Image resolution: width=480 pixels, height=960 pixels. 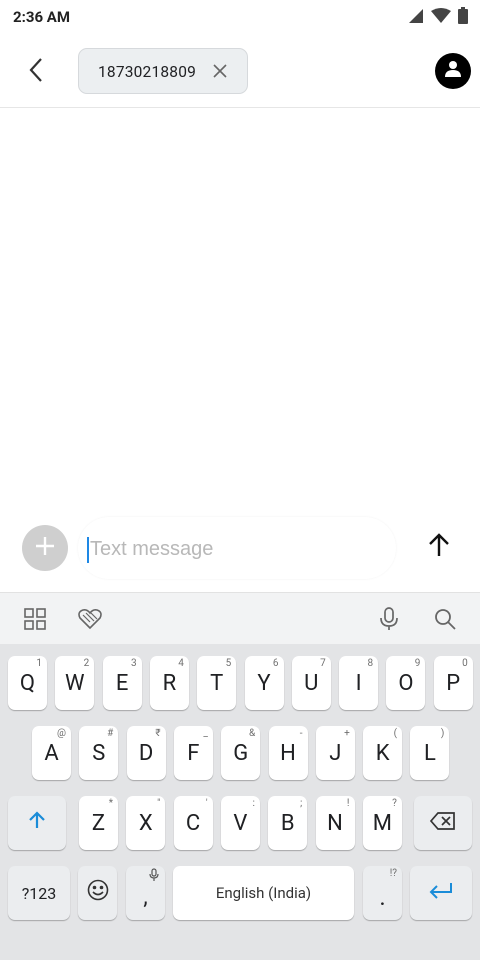 What do you see at coordinates (393, 873) in the screenshot?
I see `period-hint: !?` at bounding box center [393, 873].